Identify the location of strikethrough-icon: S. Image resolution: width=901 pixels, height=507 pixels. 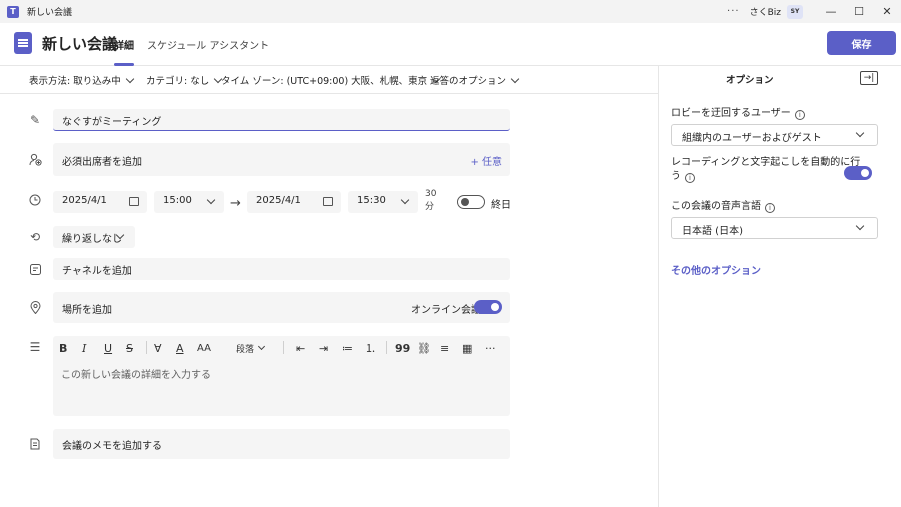
(129, 348).